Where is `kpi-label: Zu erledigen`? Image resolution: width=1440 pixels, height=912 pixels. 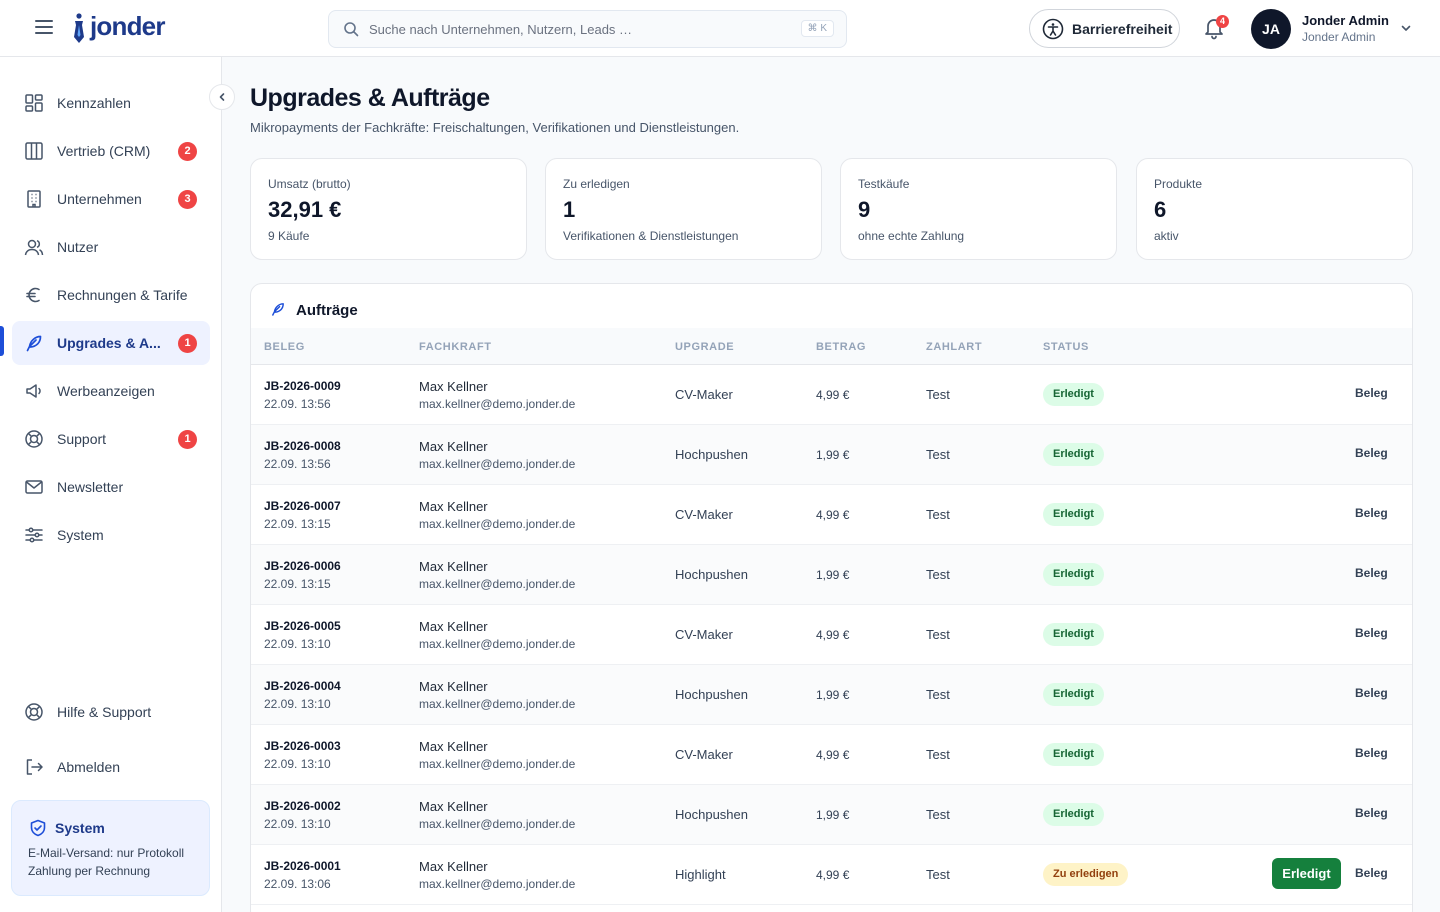
kpi-label: Zu erledigen is located at coordinates (596, 184).